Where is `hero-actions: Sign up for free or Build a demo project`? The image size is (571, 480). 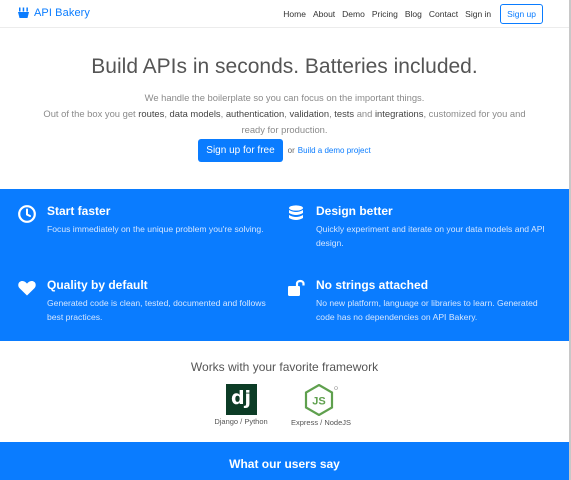 hero-actions: Sign up for free or Build a demo project is located at coordinates (284, 150).